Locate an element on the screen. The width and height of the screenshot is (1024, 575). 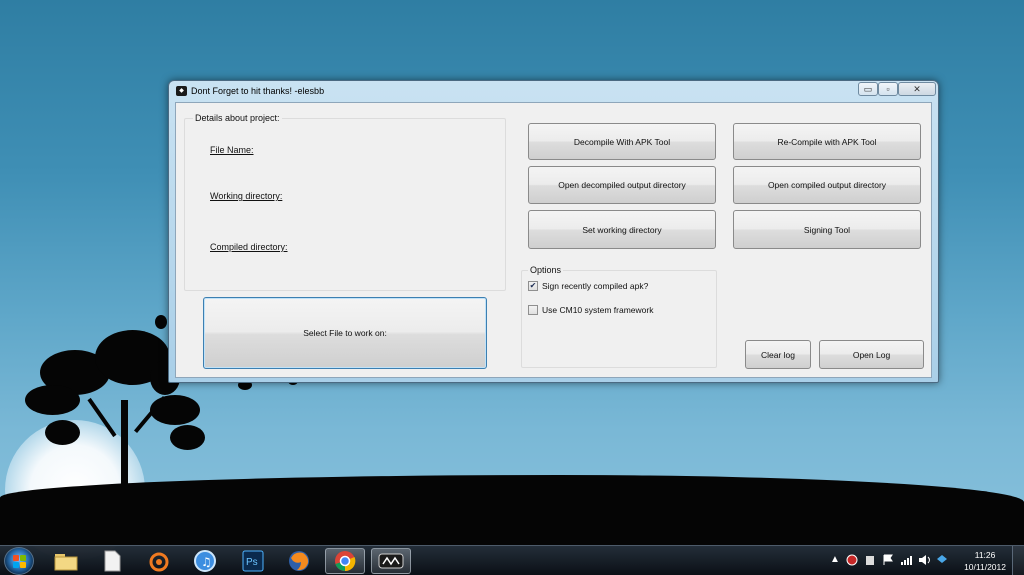
open-log-button: Open Log is located at coordinates (871, 354).